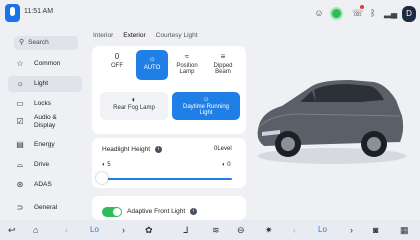 This screenshot has width=420, height=240. Describe the element at coordinates (42, 164) in the screenshot. I see `sidebar-item-label: Drive` at that location.